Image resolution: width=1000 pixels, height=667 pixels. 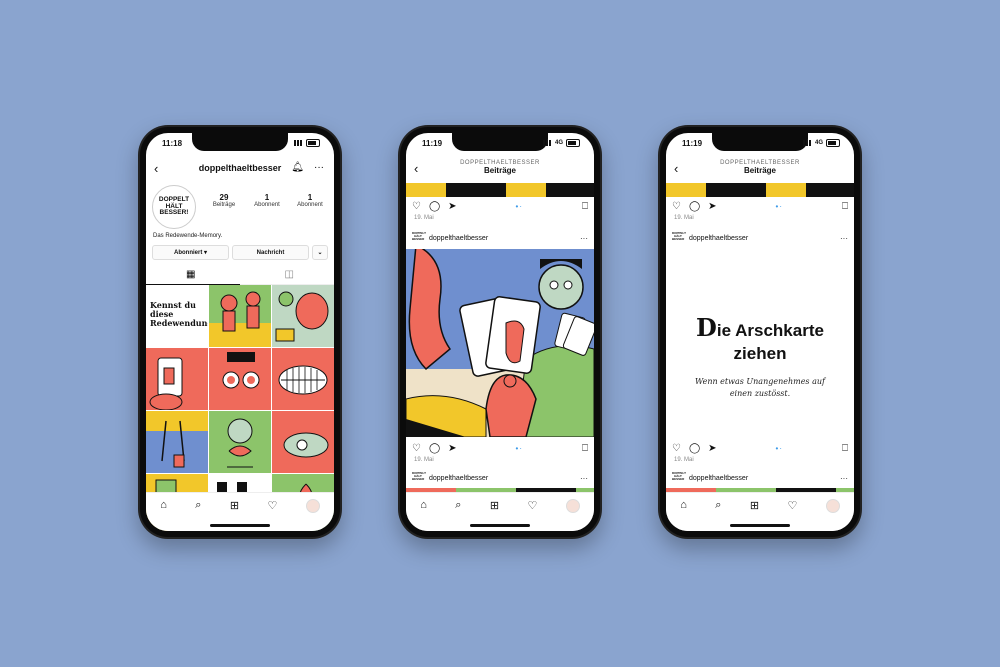 What do you see at coordinates (519, 448) in the screenshot?
I see `carousel-dots: •·` at bounding box center [519, 448].